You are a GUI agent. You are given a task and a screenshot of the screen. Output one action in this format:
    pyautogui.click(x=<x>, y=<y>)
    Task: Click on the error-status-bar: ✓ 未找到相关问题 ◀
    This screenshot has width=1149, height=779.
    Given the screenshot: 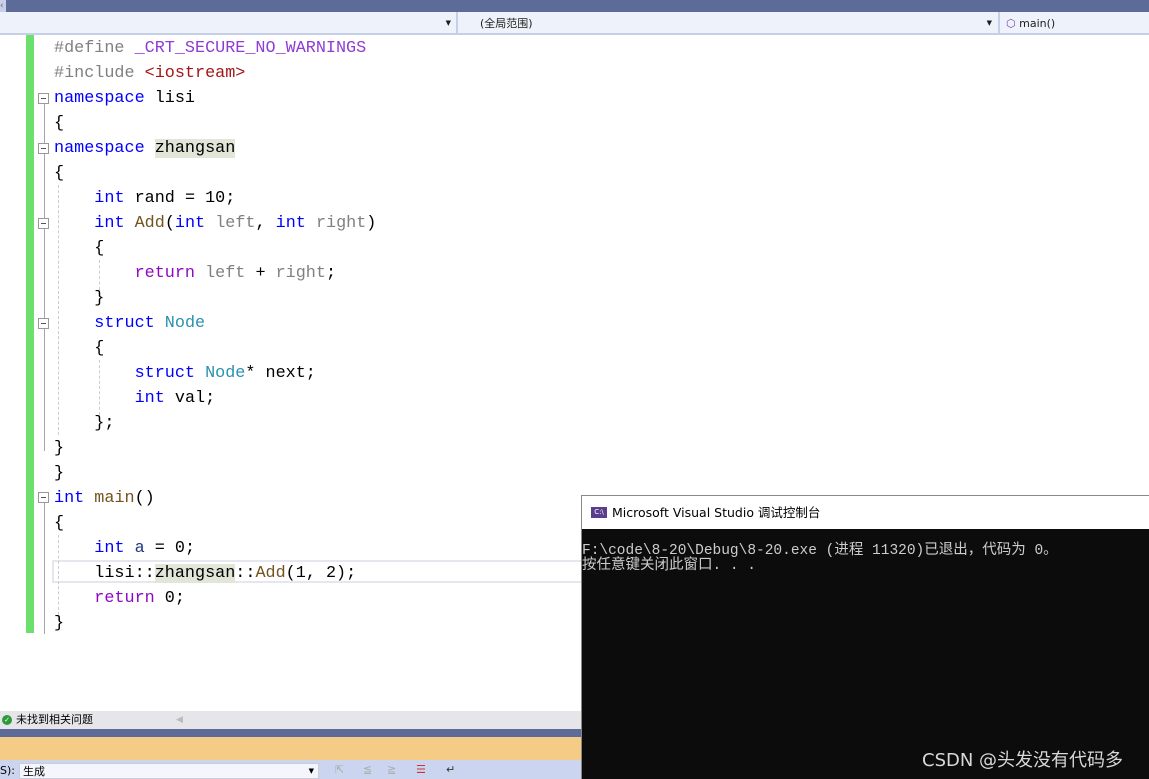 What is the action you would take?
    pyautogui.click(x=295, y=720)
    